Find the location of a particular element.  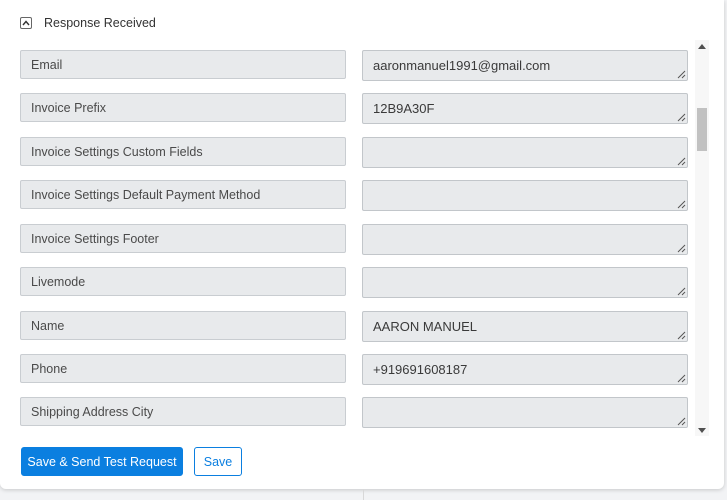

field-value-textarea: +919691608187 is located at coordinates (525, 369).